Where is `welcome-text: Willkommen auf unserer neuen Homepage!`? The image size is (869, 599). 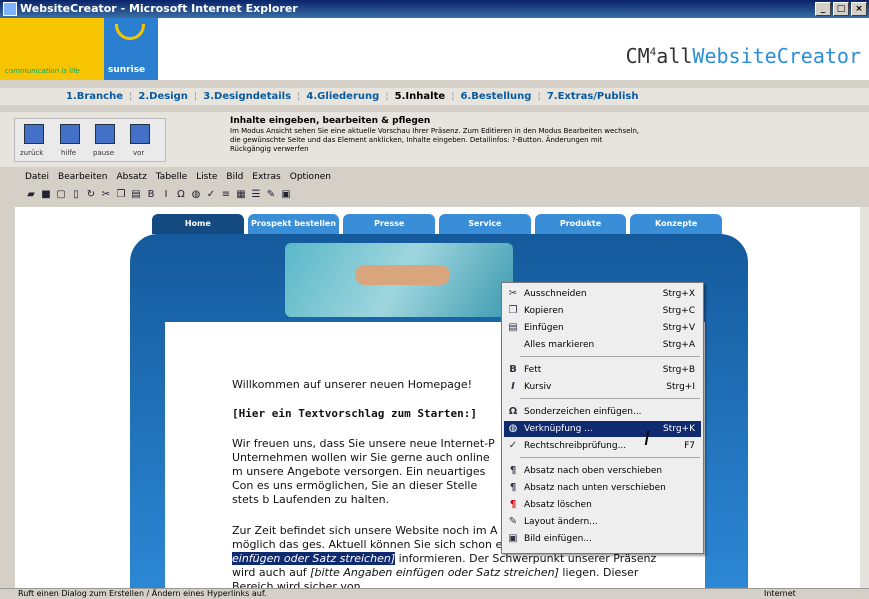
welcome-text: Willkommen auf unserer neuen Homepage! is located at coordinates (352, 385).